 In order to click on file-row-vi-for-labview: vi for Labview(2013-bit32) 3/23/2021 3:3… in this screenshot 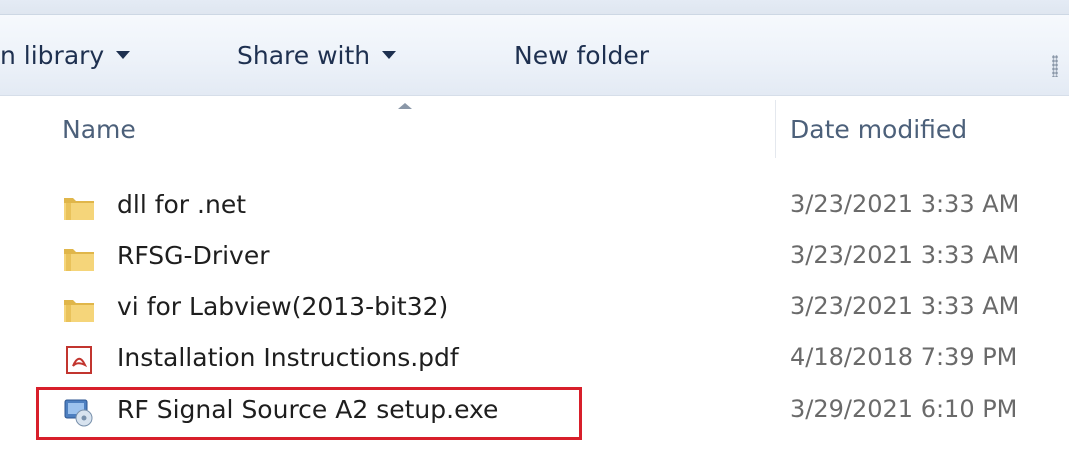, I will do `click(534, 310)`.